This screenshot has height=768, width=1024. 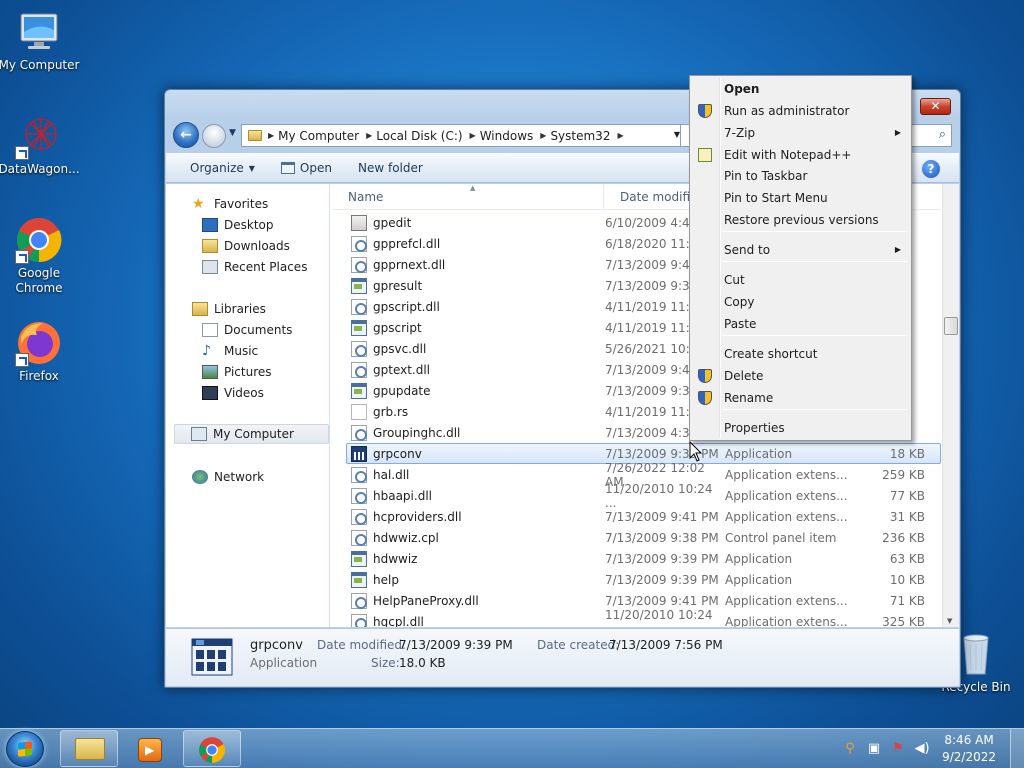 I want to click on nav-network: Network, so click(x=228, y=477).